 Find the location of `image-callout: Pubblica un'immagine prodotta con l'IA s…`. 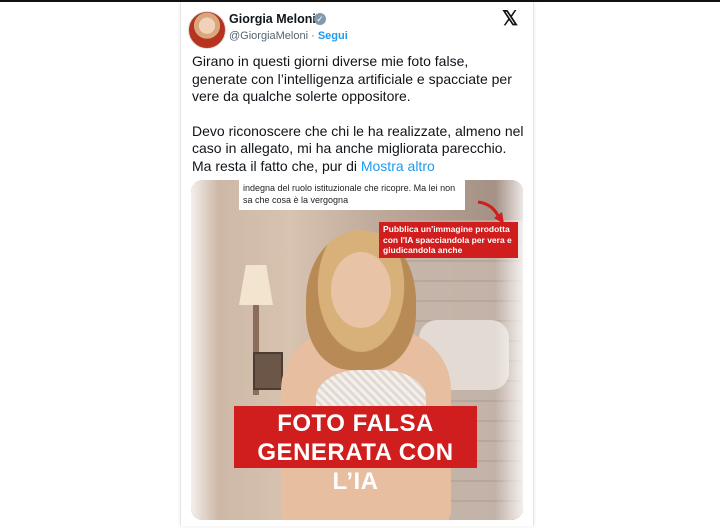

image-callout: Pubblica un'immagine prodotta con l'IA s… is located at coordinates (448, 240).